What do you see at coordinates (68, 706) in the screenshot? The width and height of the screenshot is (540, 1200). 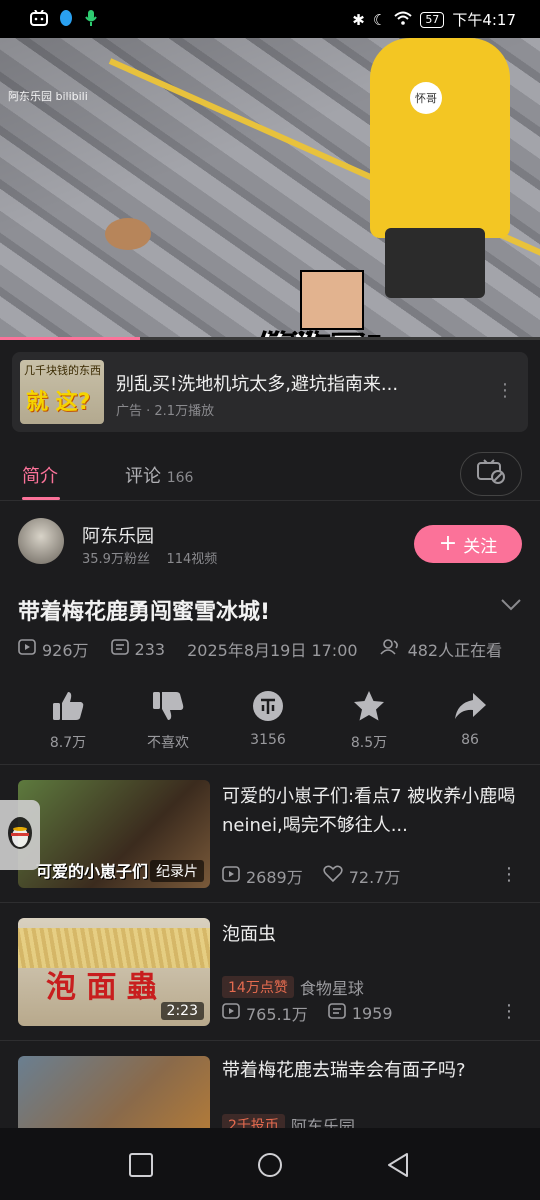 I see `thumbs-up-icon` at bounding box center [68, 706].